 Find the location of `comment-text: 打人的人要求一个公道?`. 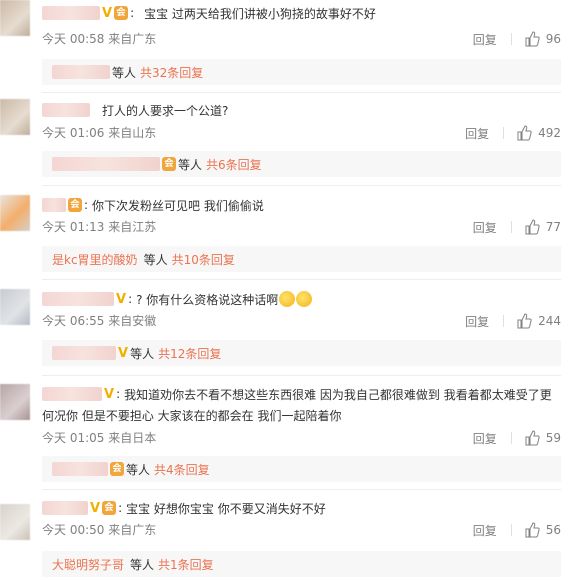

comment-text: 打人的人要求一个公道? is located at coordinates (165, 110).